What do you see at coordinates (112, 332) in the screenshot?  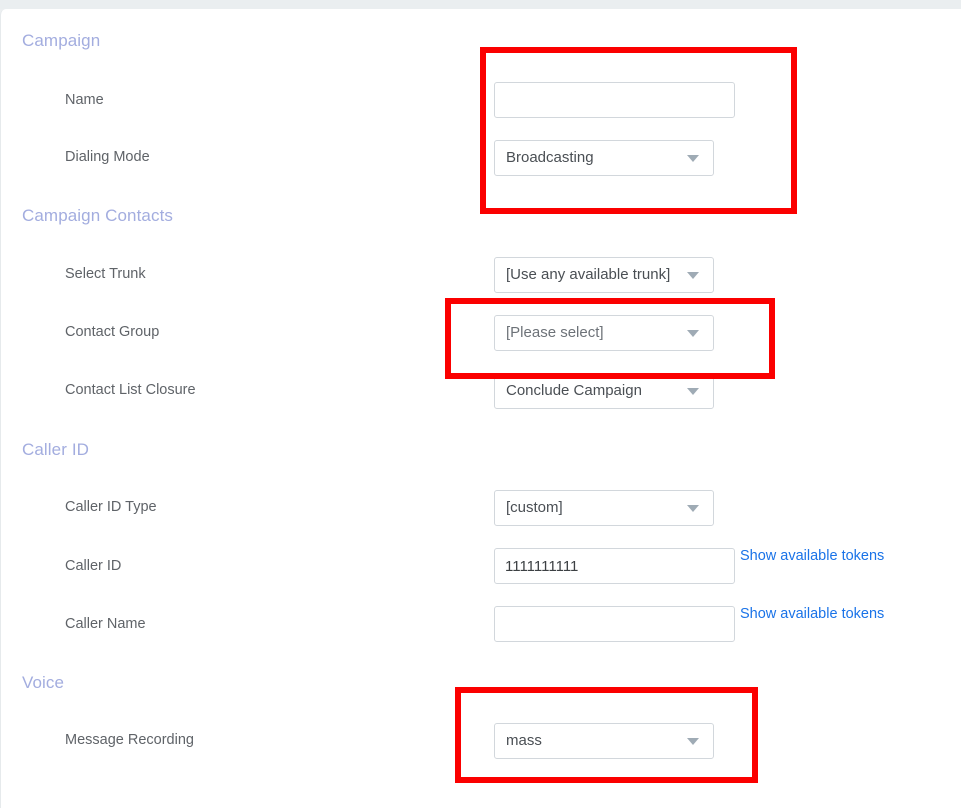 I see `label-contact-group: Contact Group` at bounding box center [112, 332].